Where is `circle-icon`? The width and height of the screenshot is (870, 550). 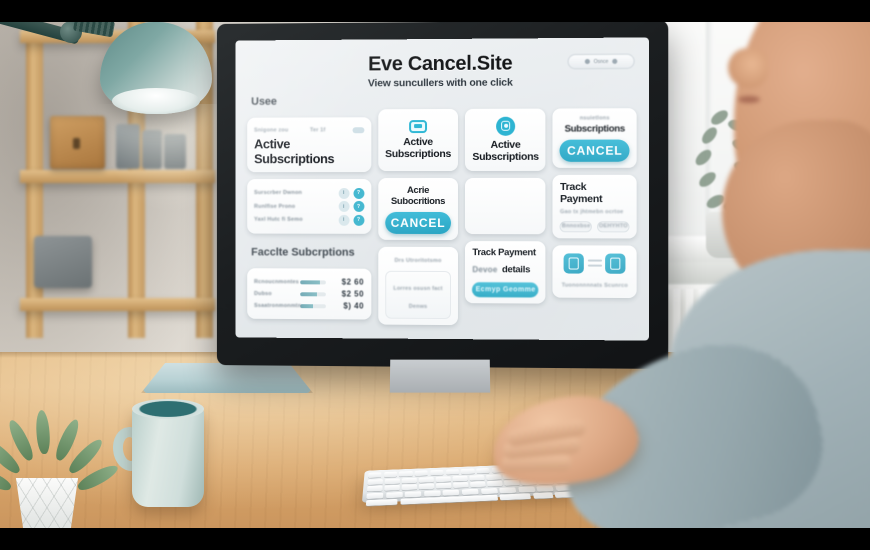
circle-icon is located at coordinates (587, 62).